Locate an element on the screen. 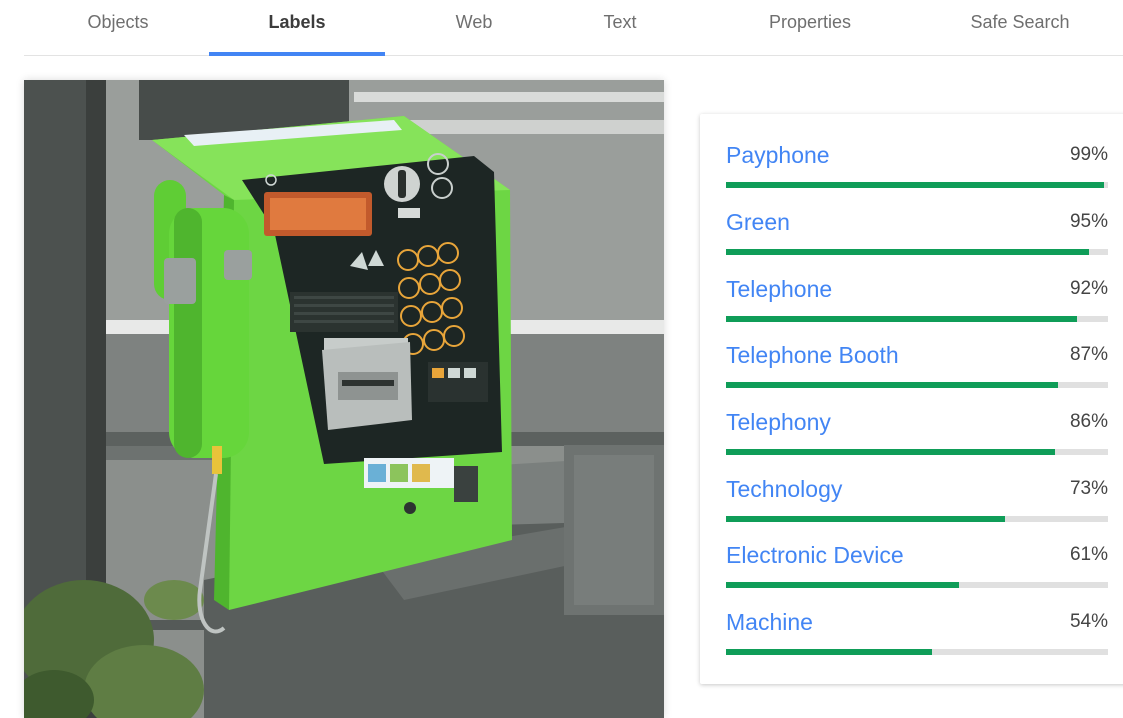 The width and height of the screenshot is (1123, 718). label-row-telephone-booth: Telephone Booth 87% is located at coordinates (917, 353).